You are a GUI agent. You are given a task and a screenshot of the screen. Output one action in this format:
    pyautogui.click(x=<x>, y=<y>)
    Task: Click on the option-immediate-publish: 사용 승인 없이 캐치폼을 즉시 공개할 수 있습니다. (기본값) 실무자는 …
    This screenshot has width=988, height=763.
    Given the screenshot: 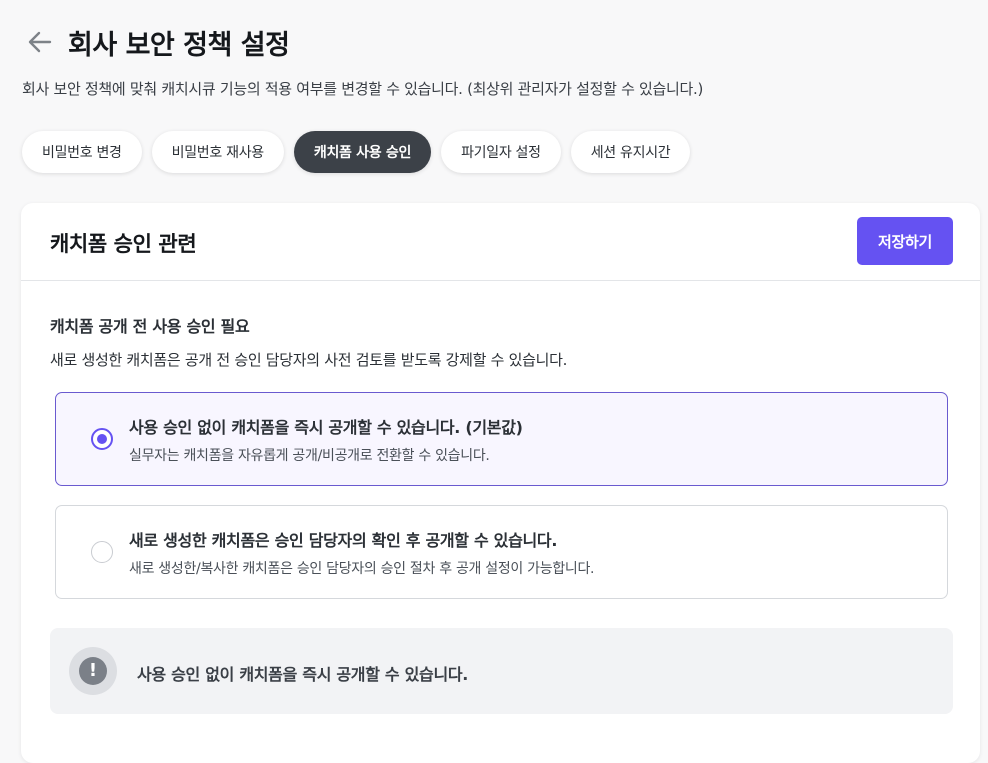 What is the action you would take?
    pyautogui.click(x=501, y=439)
    